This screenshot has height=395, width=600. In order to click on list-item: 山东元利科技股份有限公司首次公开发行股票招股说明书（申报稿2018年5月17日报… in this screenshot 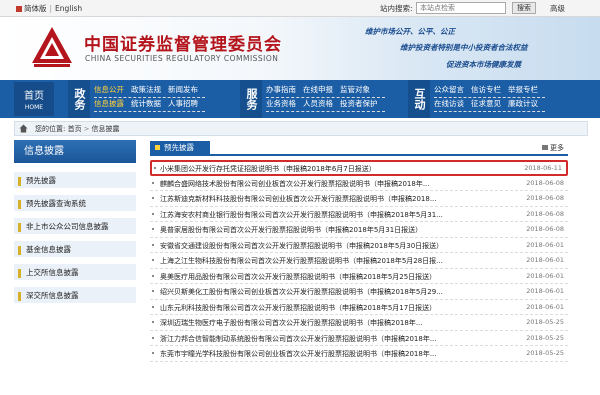, I will do `click(359, 307)`.